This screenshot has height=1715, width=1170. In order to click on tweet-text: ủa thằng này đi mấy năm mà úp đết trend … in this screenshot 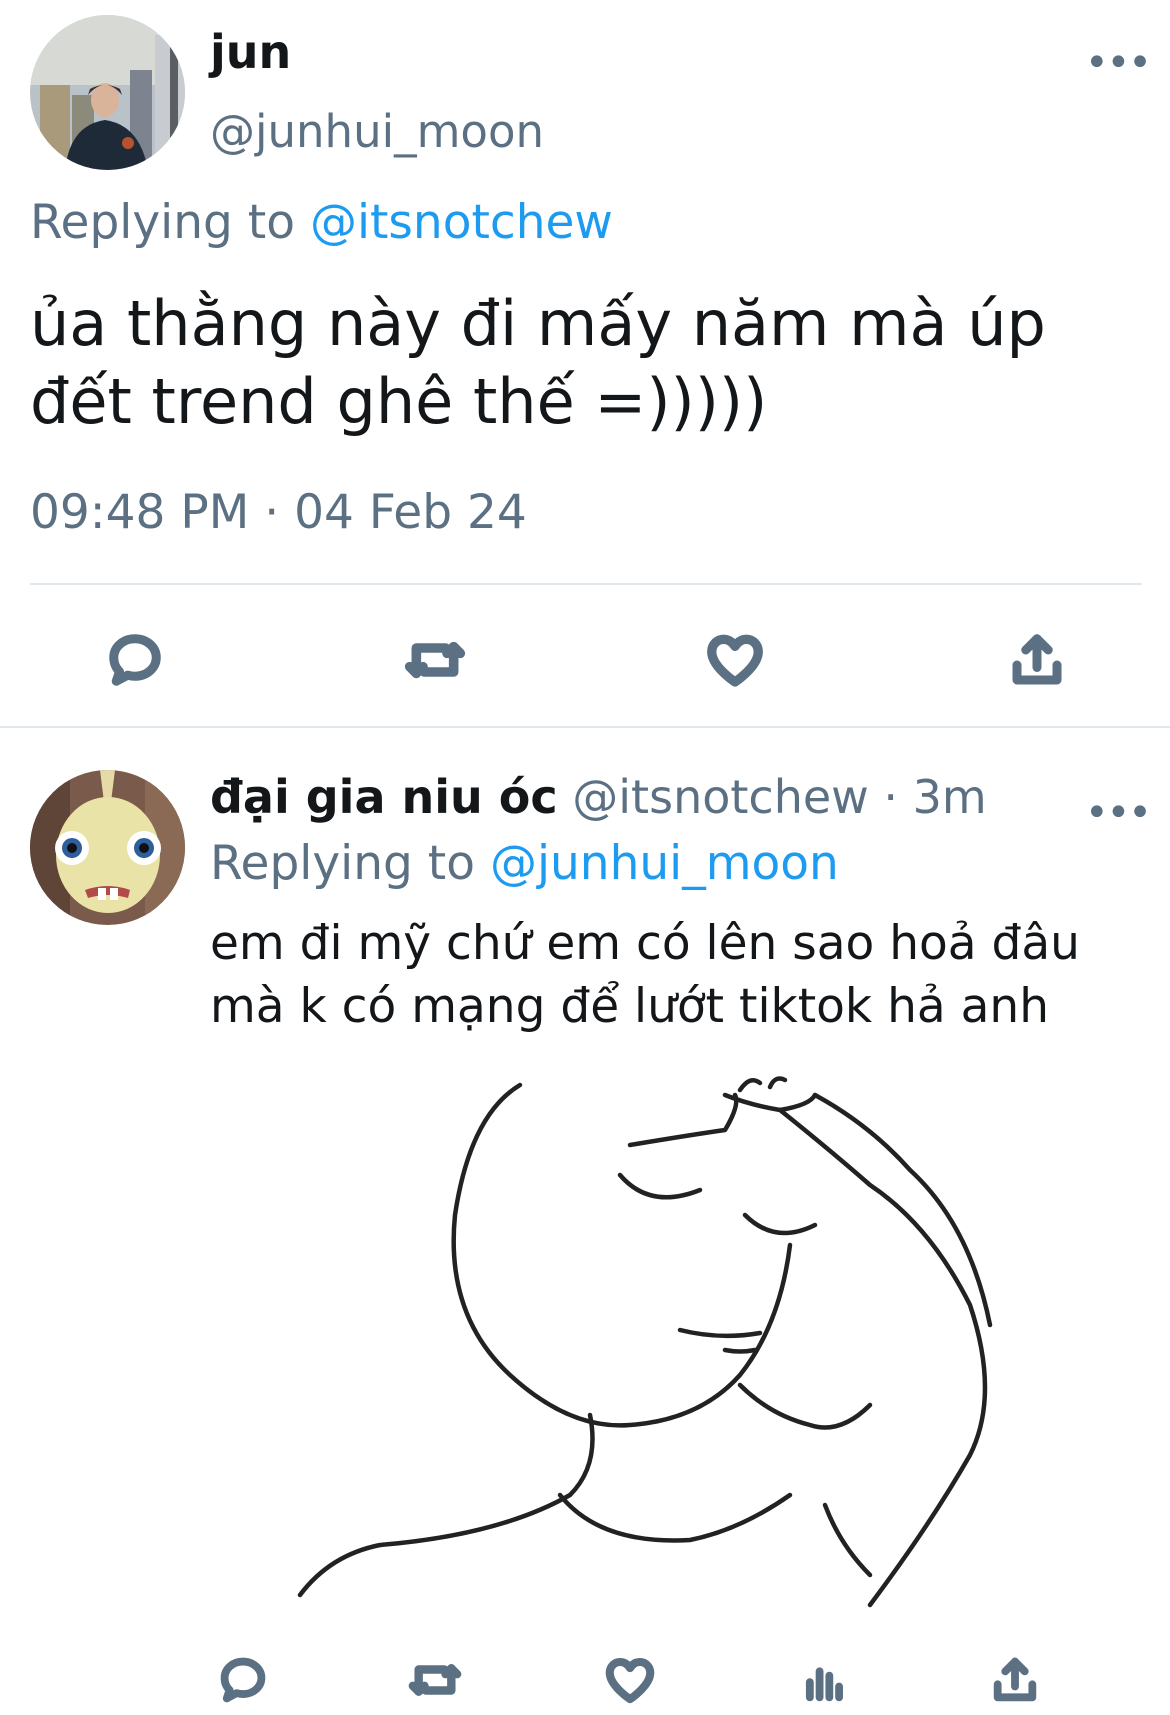, I will do `click(538, 362)`.